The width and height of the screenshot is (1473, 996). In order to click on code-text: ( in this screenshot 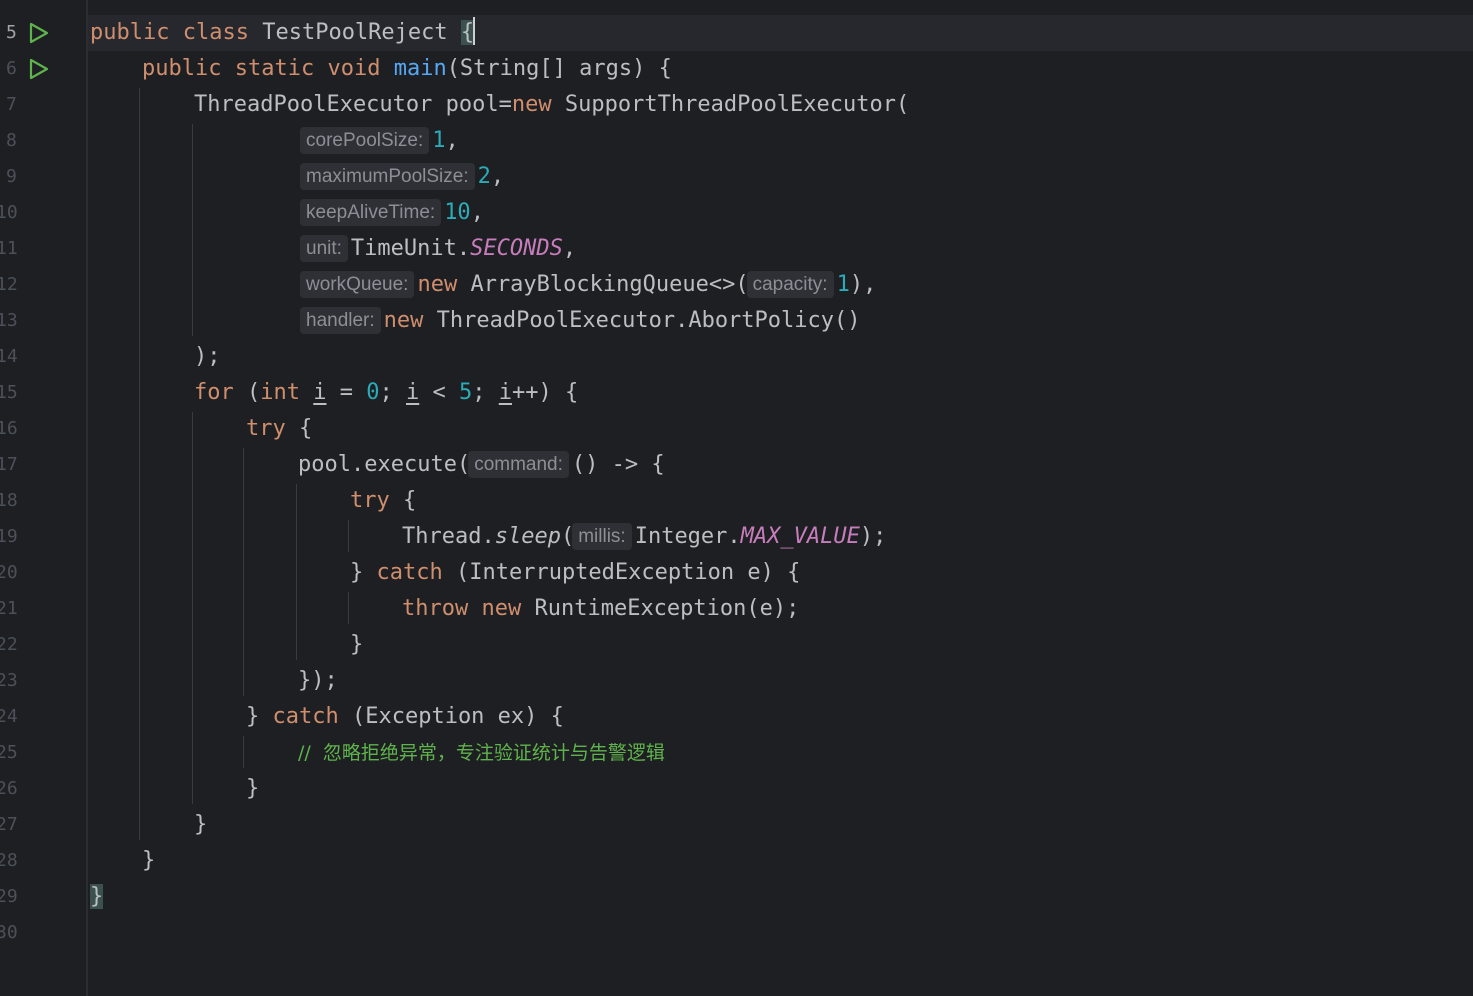, I will do `click(247, 392)`.